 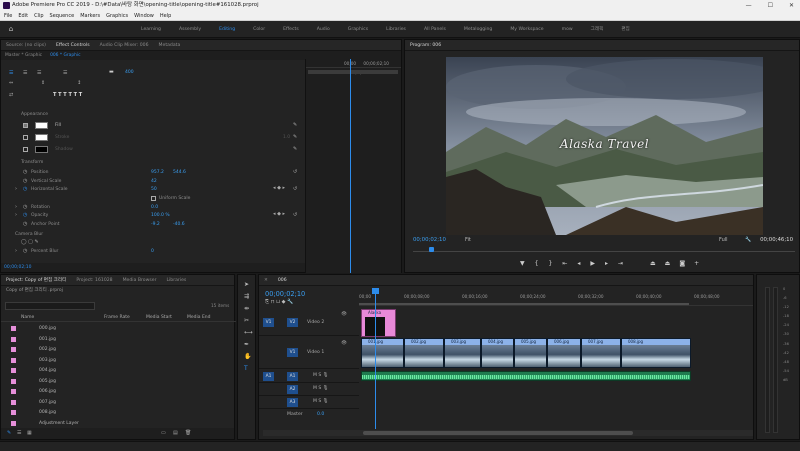 What do you see at coordinates (154, 189) in the screenshot?
I see `horizontal-scale-value: 50` at bounding box center [154, 189].